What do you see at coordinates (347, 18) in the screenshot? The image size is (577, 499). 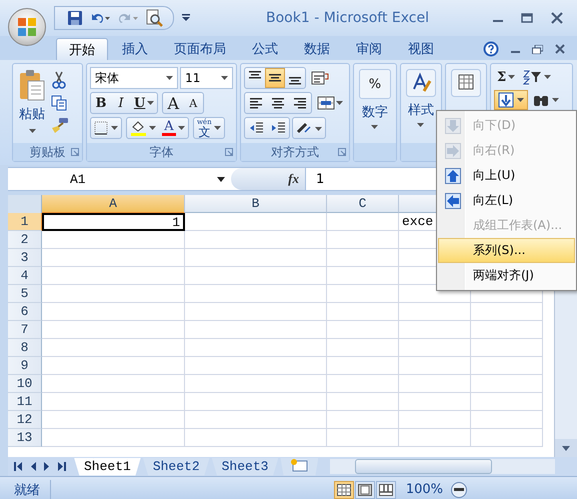 I see `window-title: Book1 - Microsoft Excel` at bounding box center [347, 18].